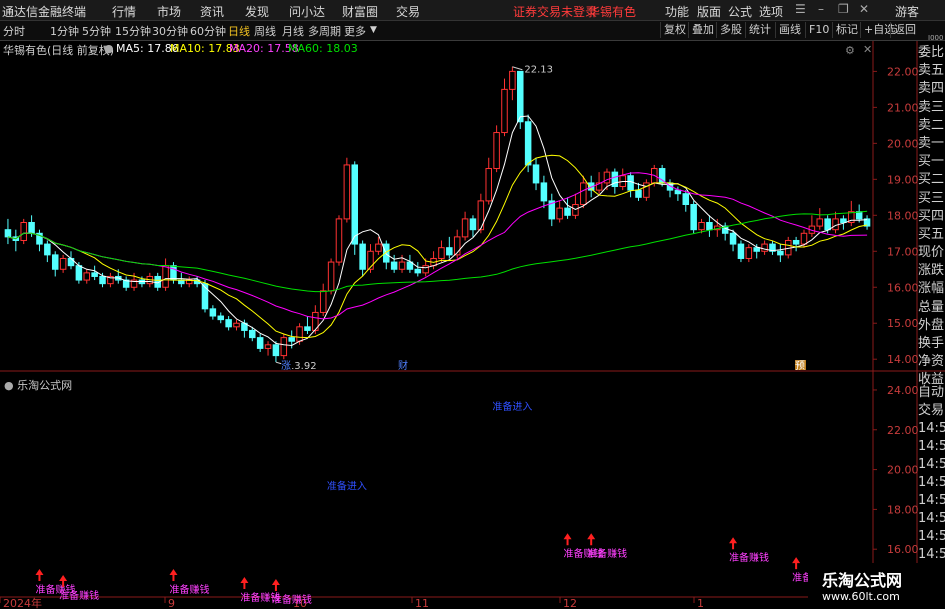 The image size is (945, 609). Describe the element at coordinates (931, 362) in the screenshot. I see `quote-field-label: 净资` at that location.